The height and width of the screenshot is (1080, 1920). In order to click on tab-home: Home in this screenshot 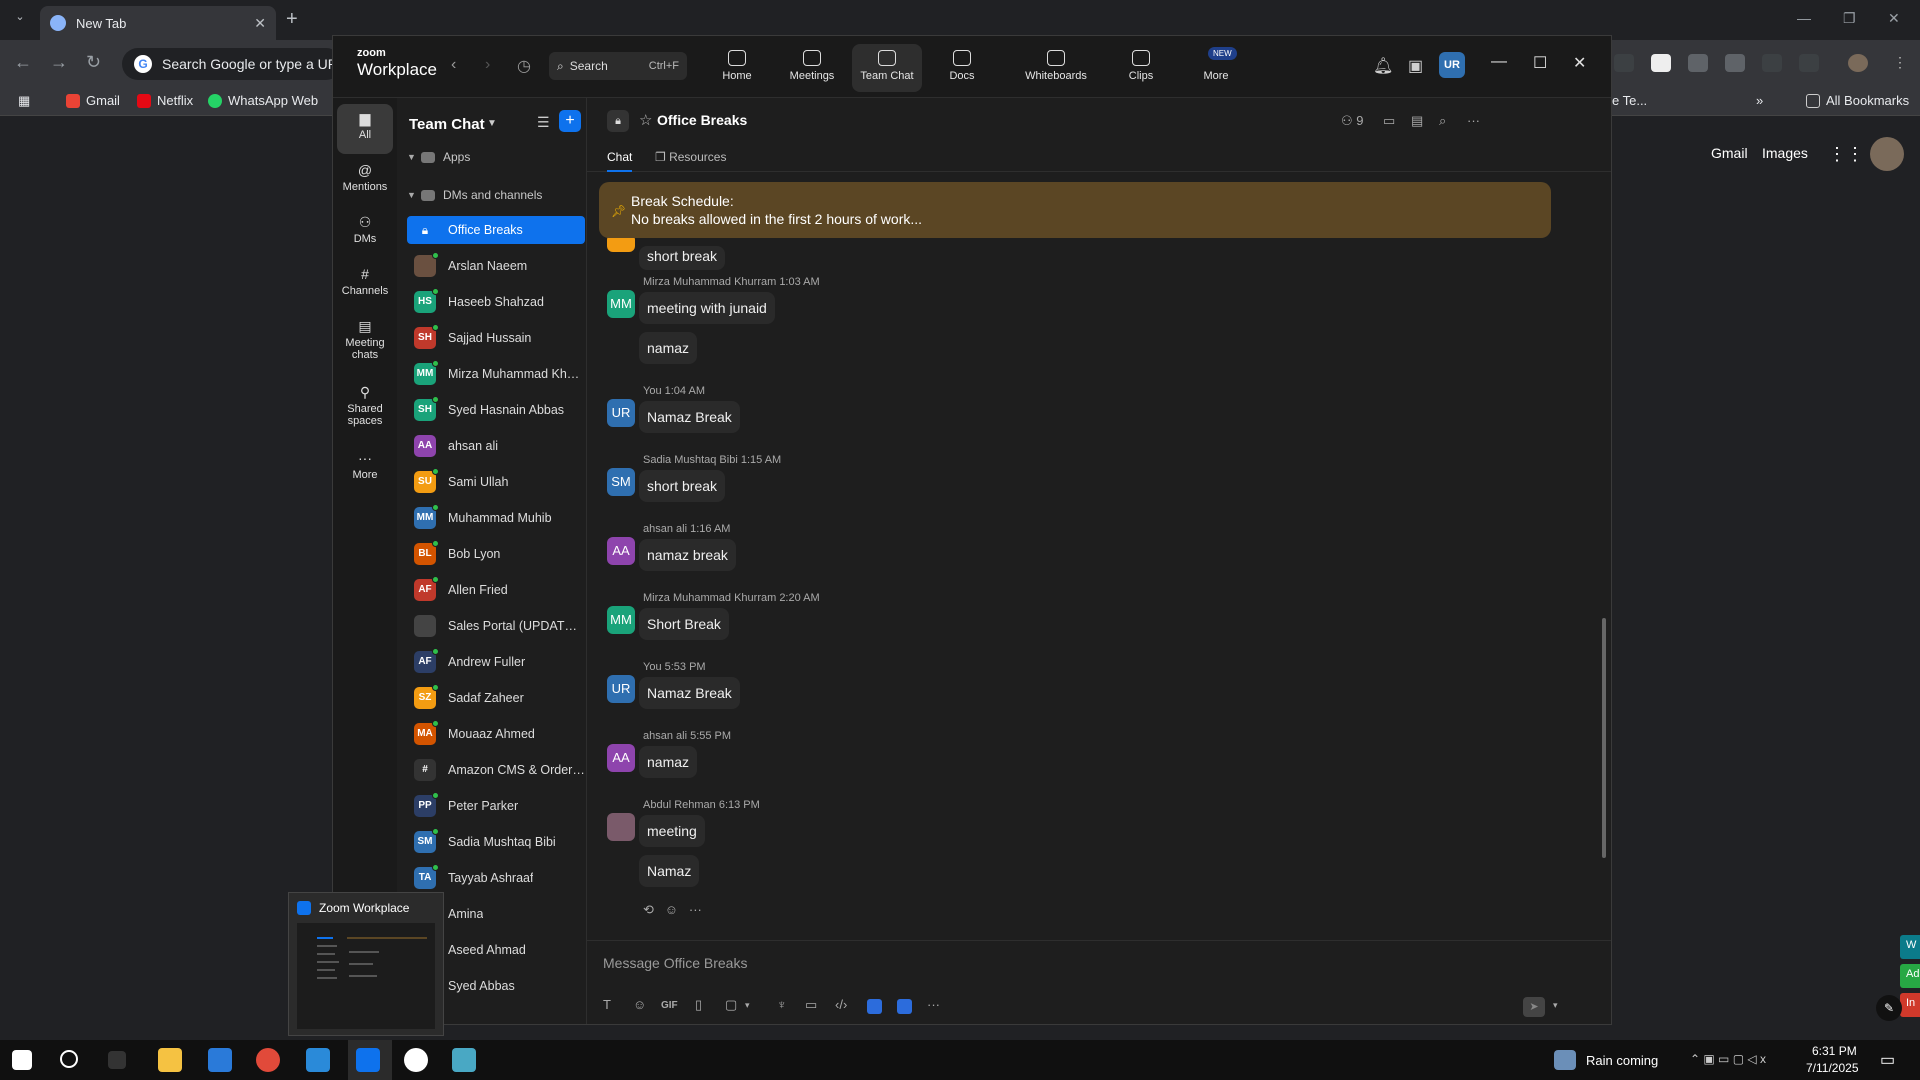, I will do `click(737, 68)`.